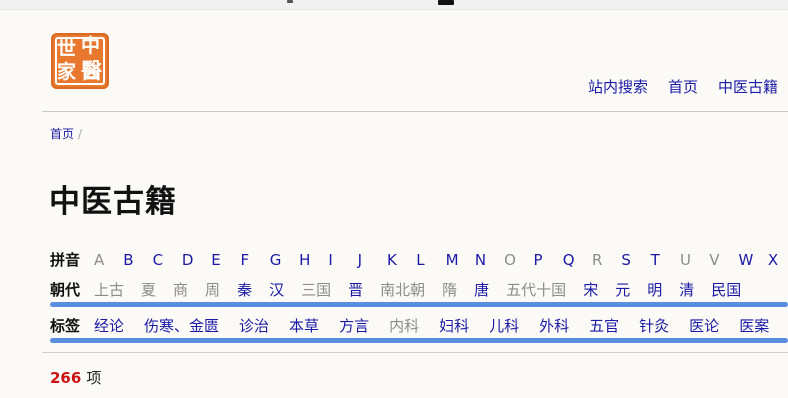  I want to click on dynasty-filter-item: 三国, so click(316, 290).